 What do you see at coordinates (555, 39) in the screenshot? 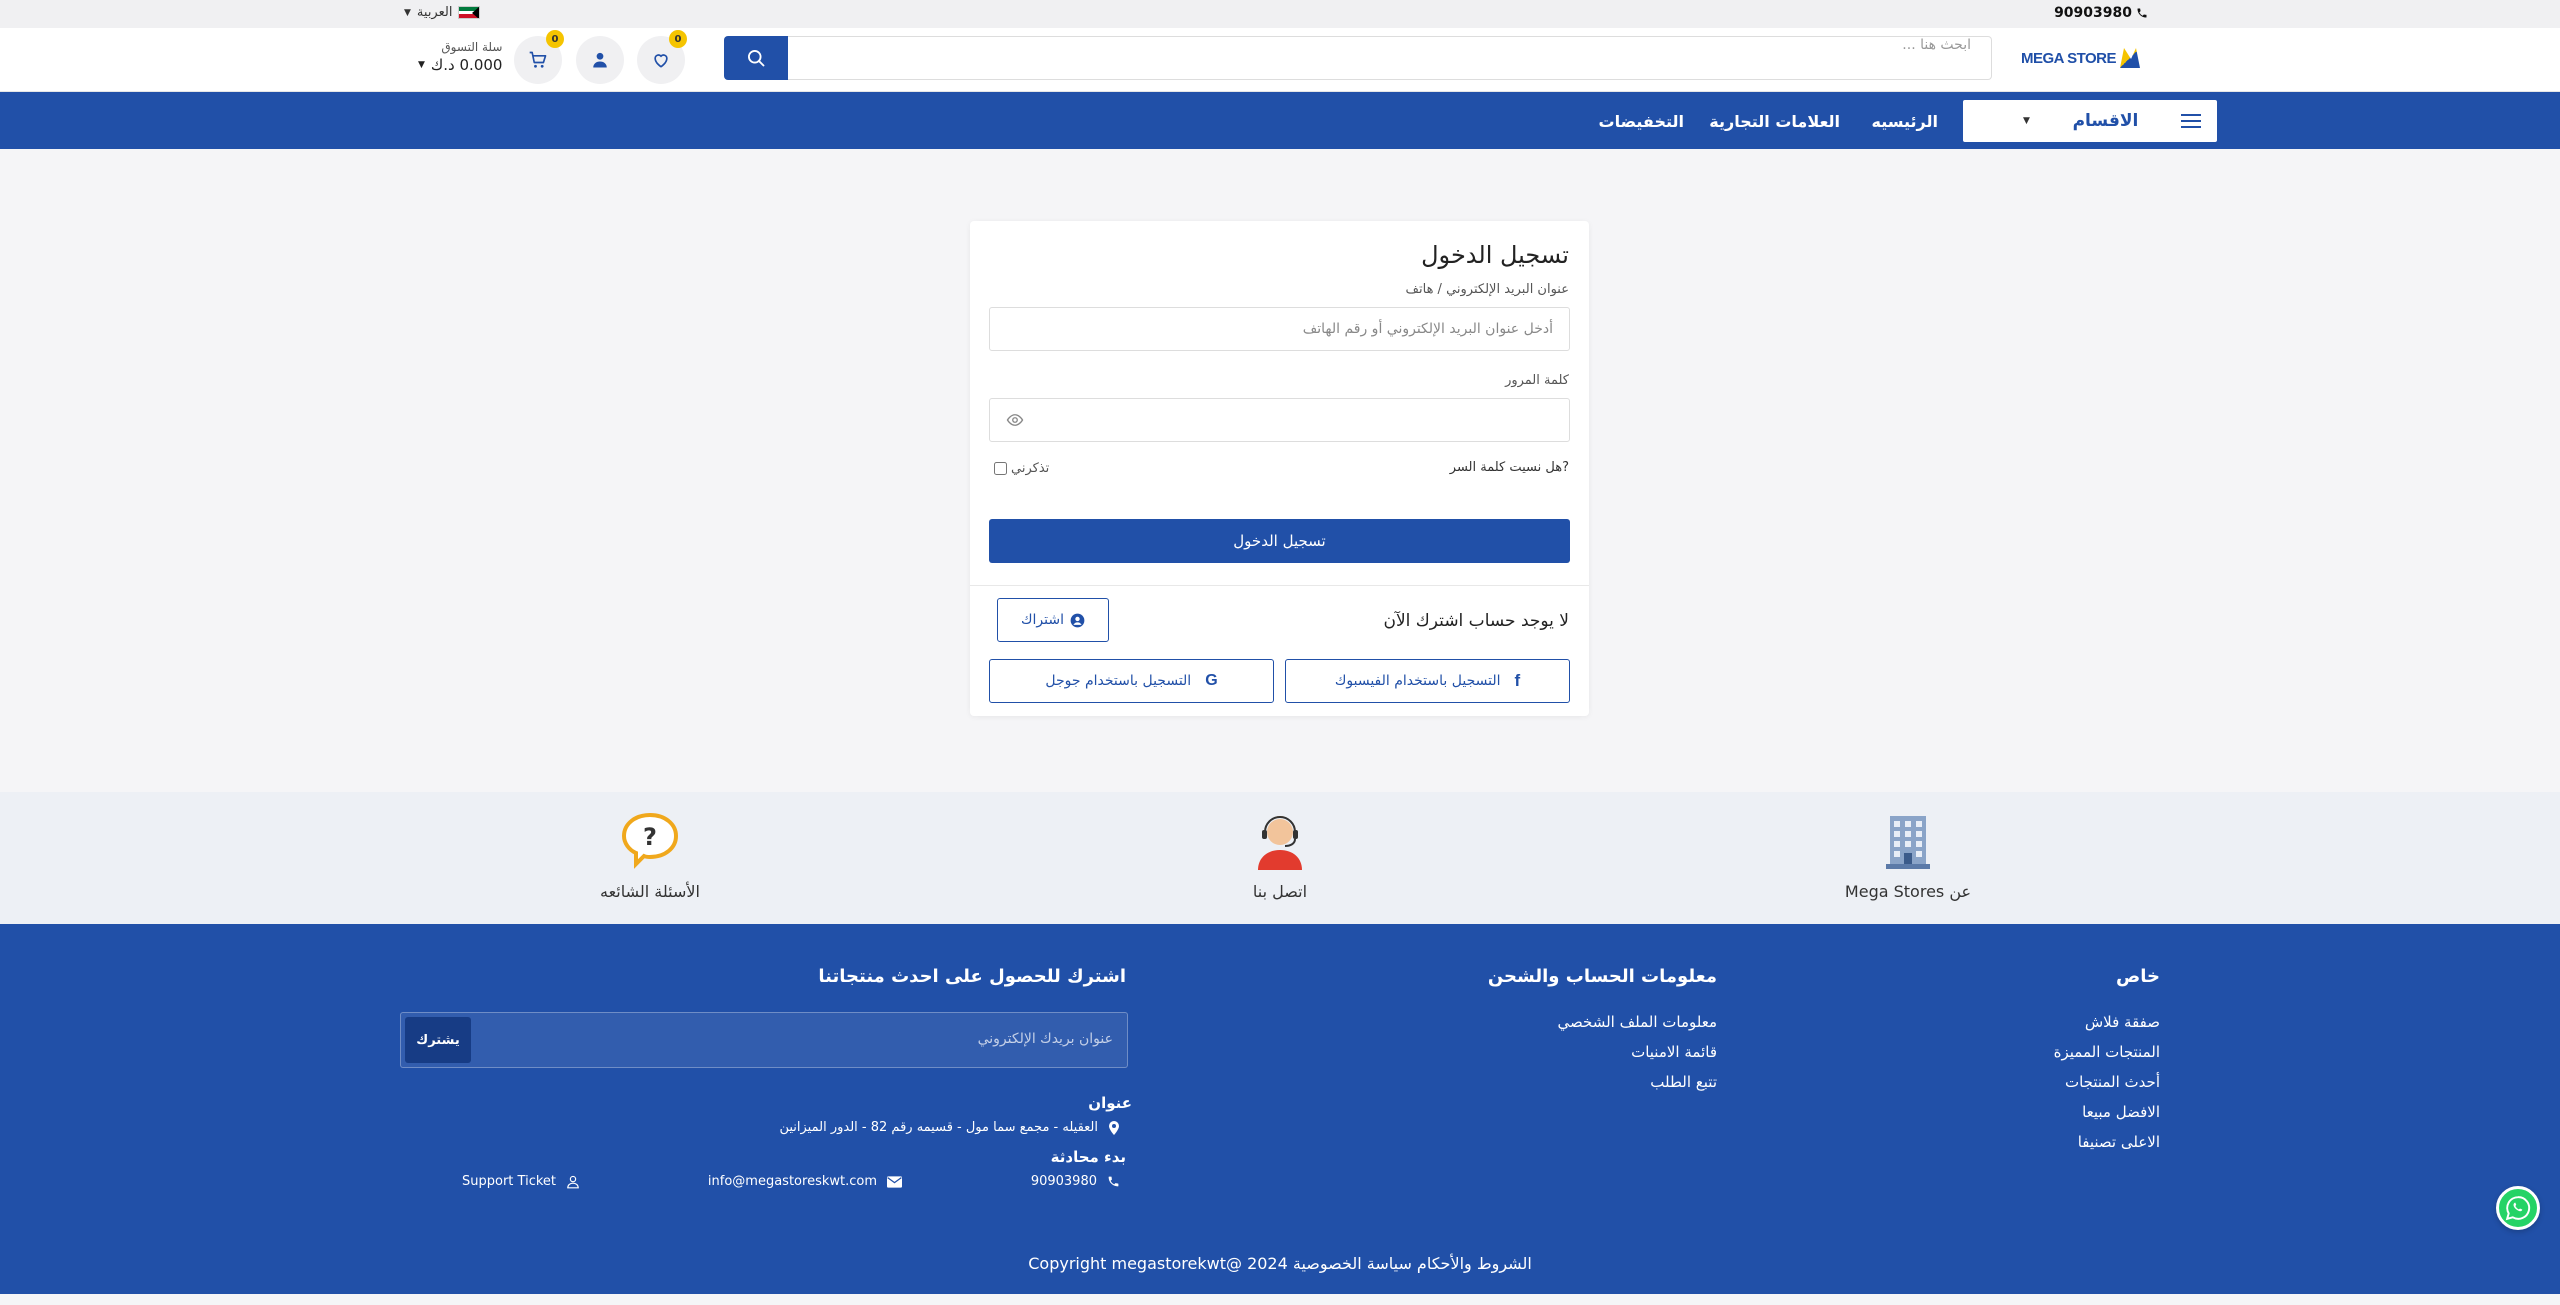
I see `cart-badge: 0` at bounding box center [555, 39].